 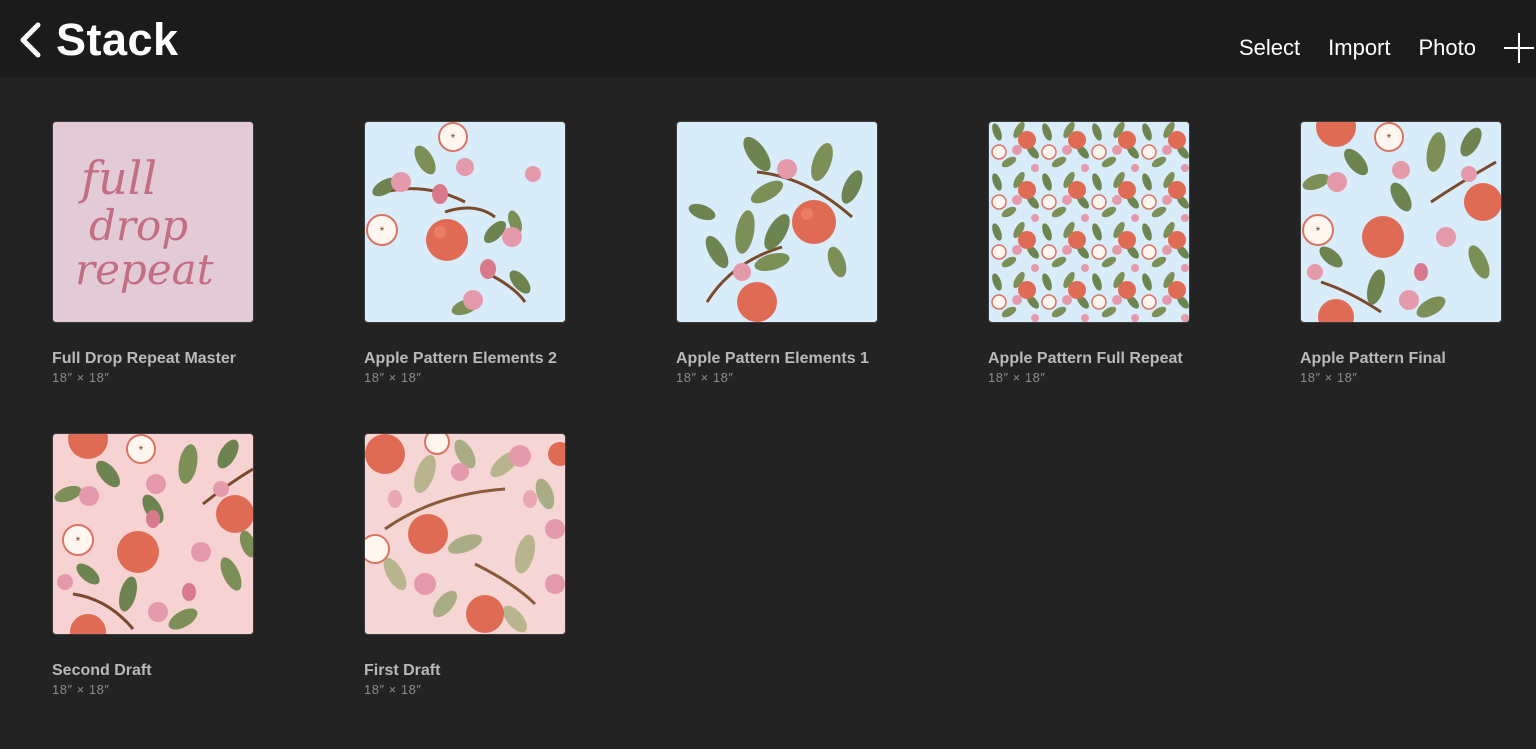 What do you see at coordinates (167, 359) in the screenshot?
I see `artwork-name: Full Drop Repeat Master` at bounding box center [167, 359].